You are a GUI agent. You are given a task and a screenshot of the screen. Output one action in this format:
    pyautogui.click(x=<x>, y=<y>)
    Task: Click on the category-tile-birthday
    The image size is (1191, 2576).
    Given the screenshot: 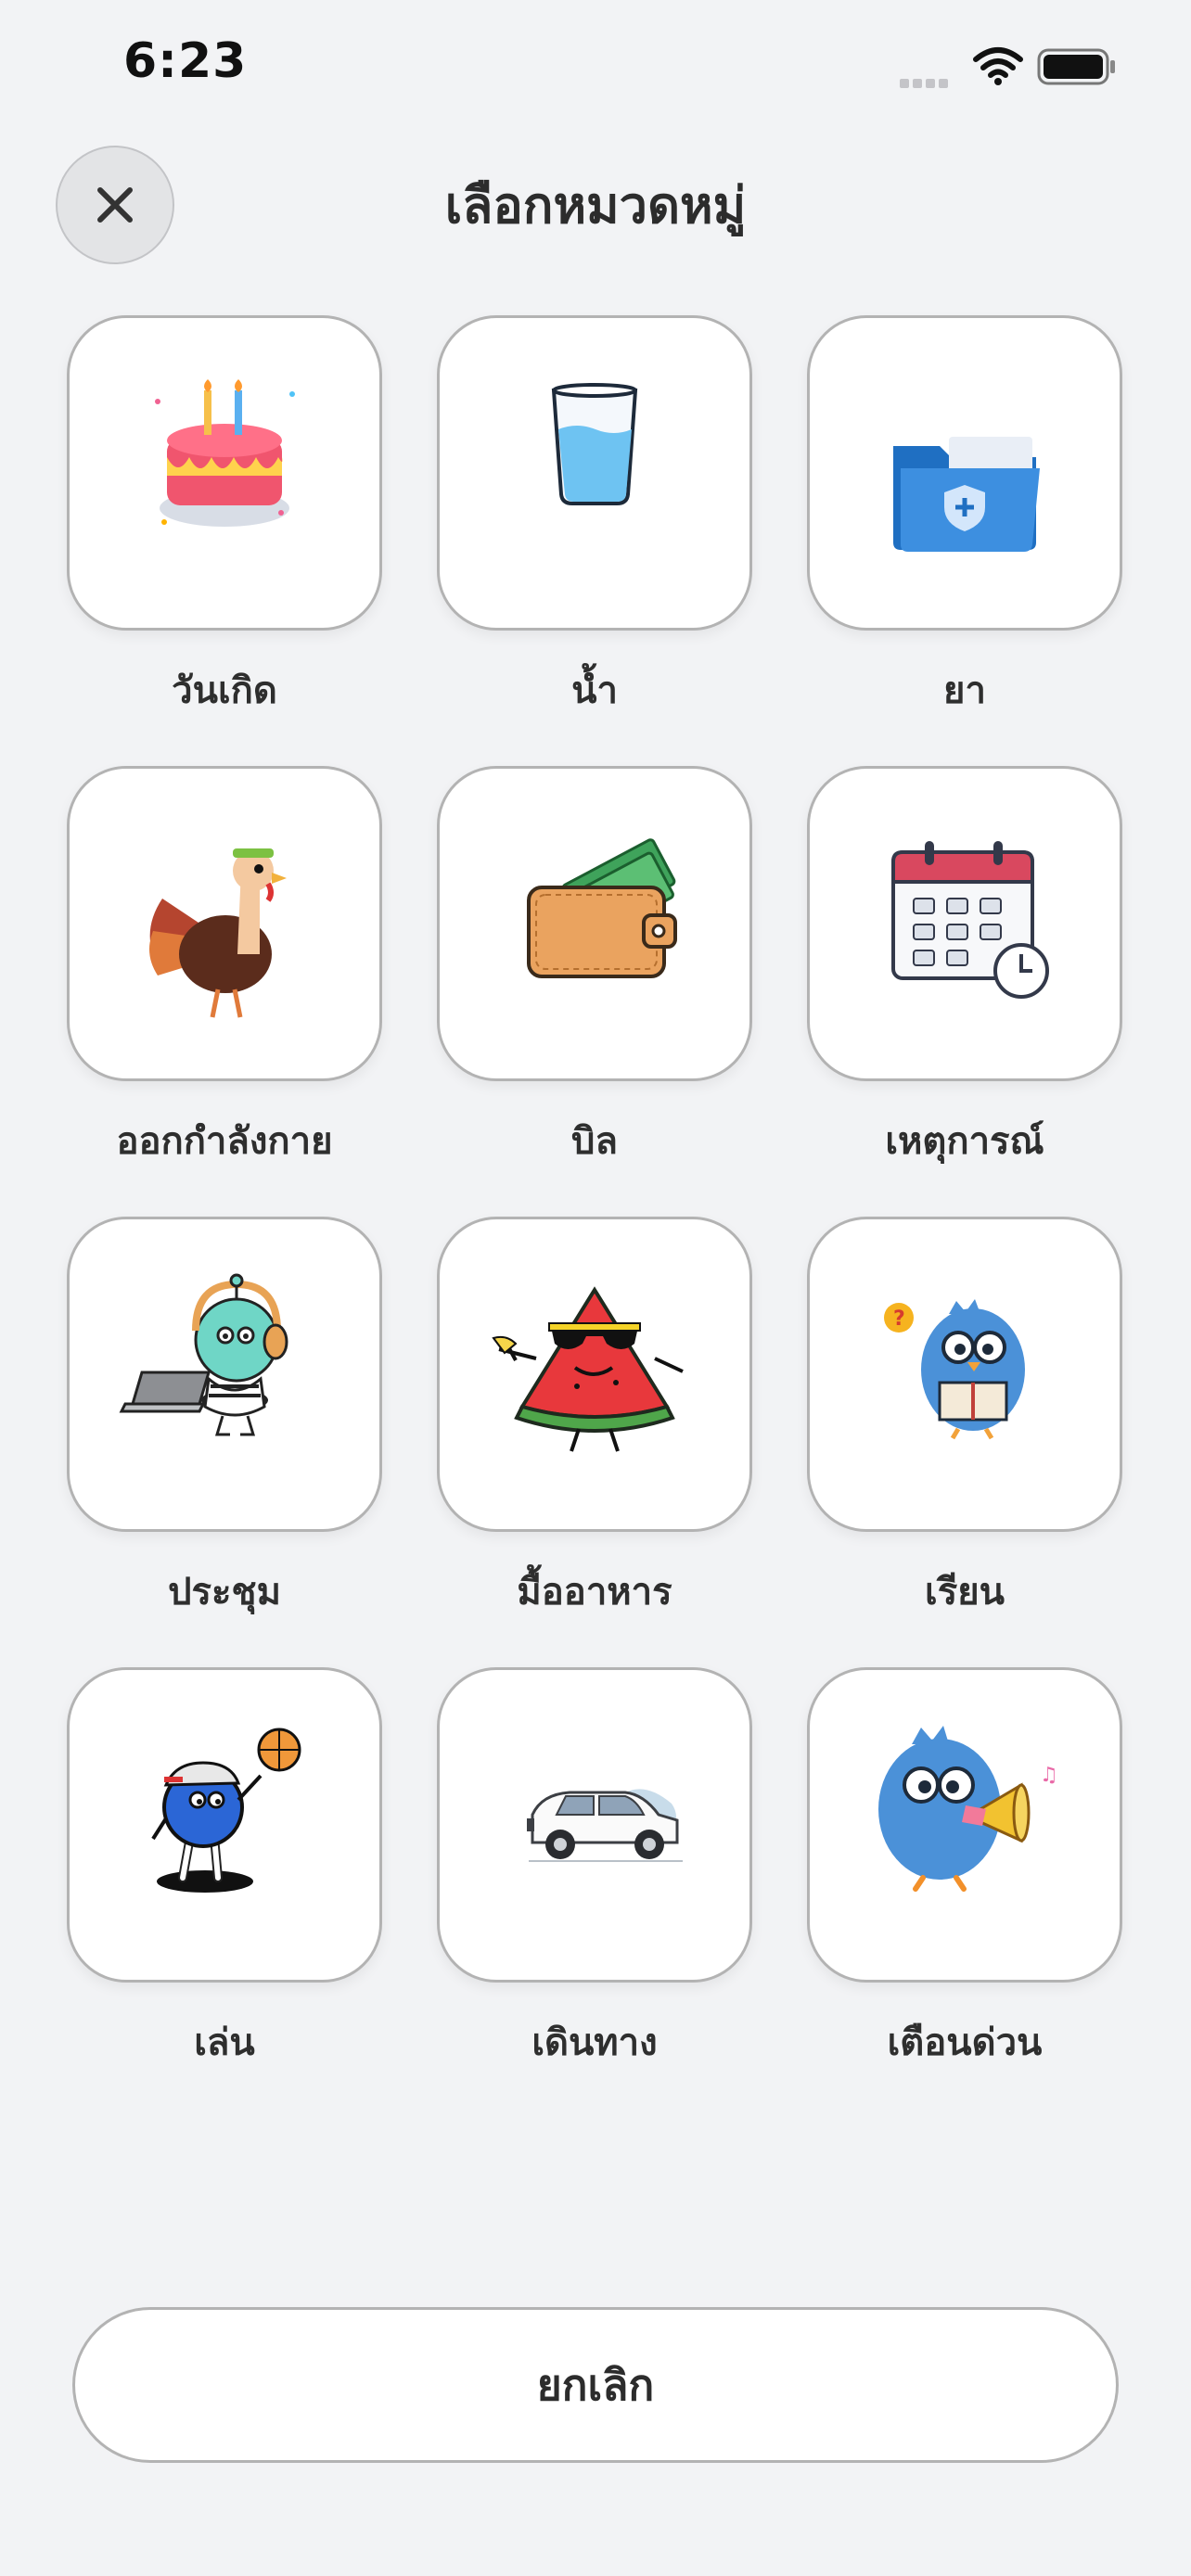 What is the action you would take?
    pyautogui.click(x=224, y=473)
    